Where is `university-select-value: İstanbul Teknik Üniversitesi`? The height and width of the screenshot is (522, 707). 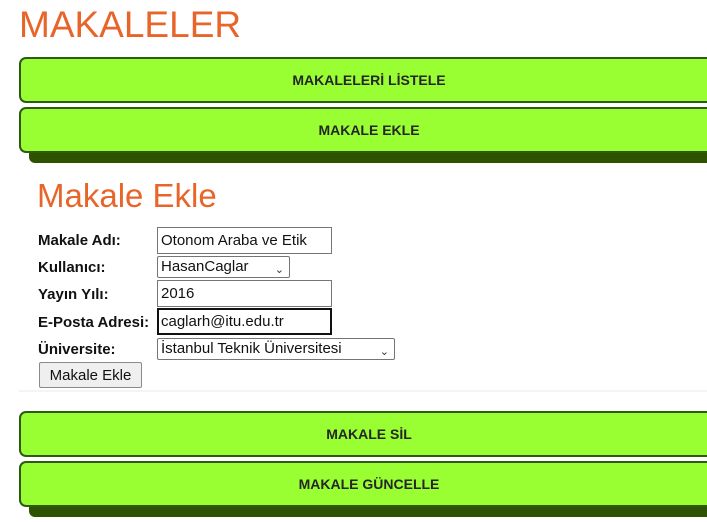
university-select-value: İstanbul Teknik Üniversitesi is located at coordinates (251, 348).